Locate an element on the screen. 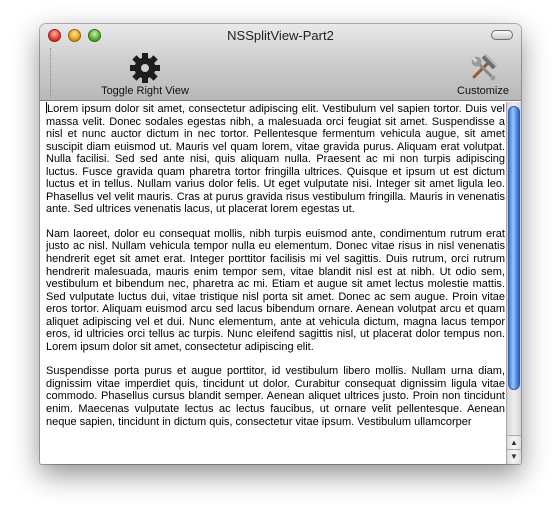 This screenshot has width=560, height=518. scrollbar-thumb is located at coordinates (514, 248).